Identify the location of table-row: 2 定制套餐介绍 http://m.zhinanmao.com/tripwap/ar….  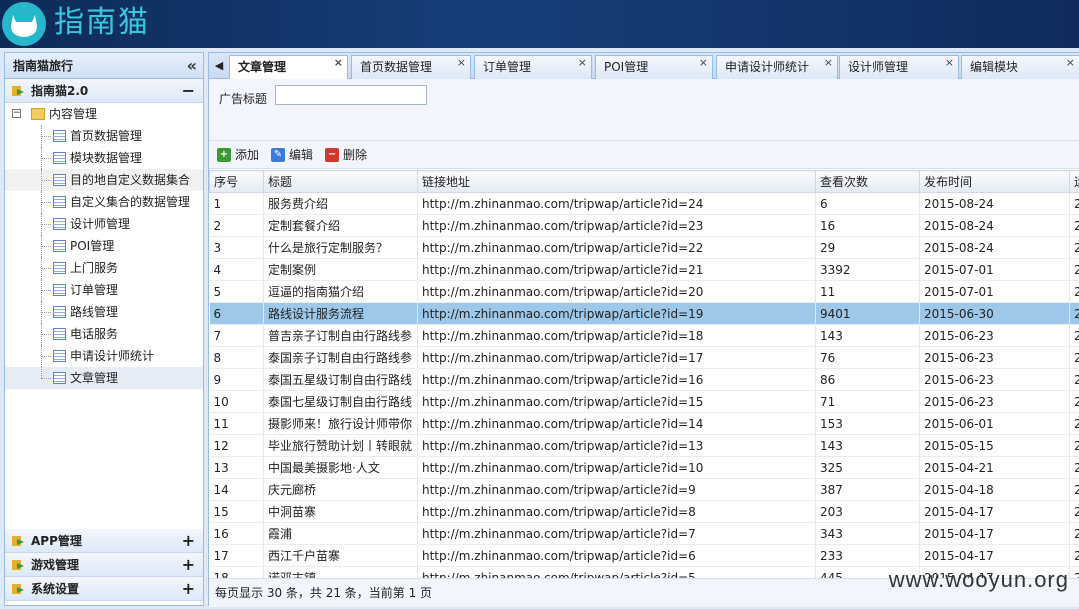
(644, 225).